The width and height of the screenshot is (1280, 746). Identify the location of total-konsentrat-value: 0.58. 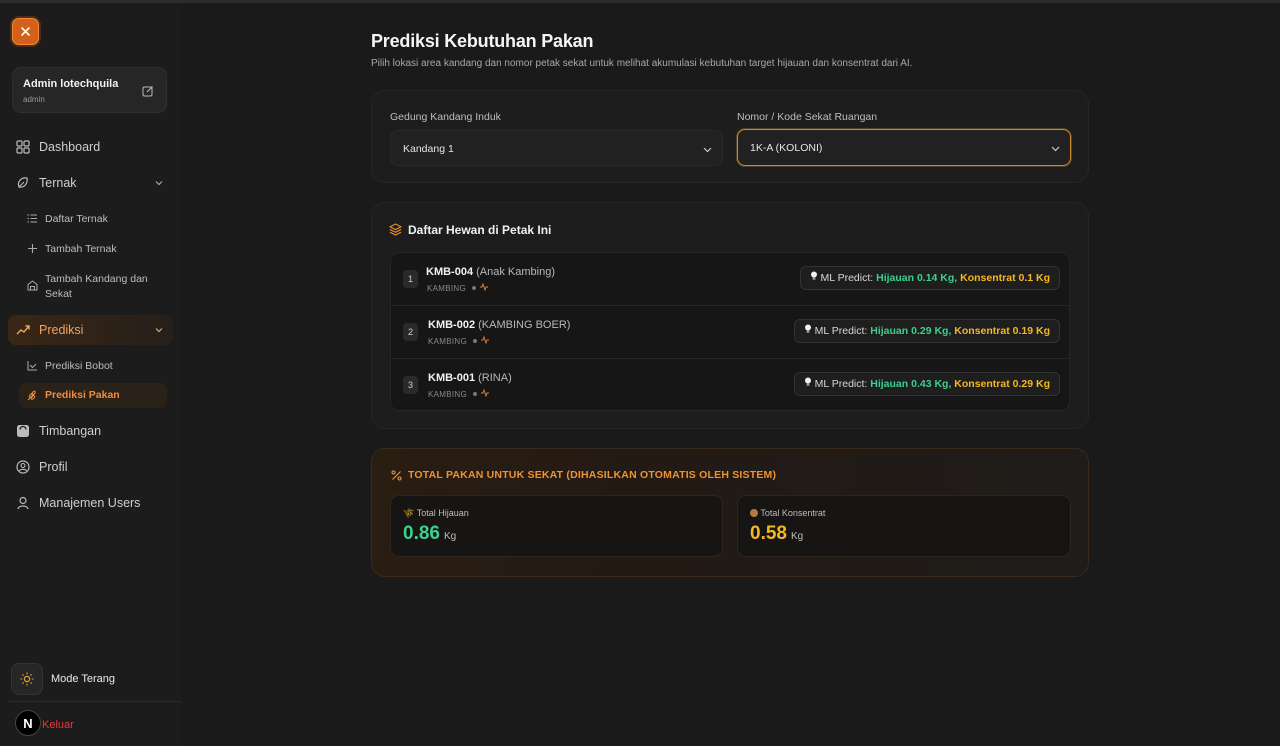
(768, 533).